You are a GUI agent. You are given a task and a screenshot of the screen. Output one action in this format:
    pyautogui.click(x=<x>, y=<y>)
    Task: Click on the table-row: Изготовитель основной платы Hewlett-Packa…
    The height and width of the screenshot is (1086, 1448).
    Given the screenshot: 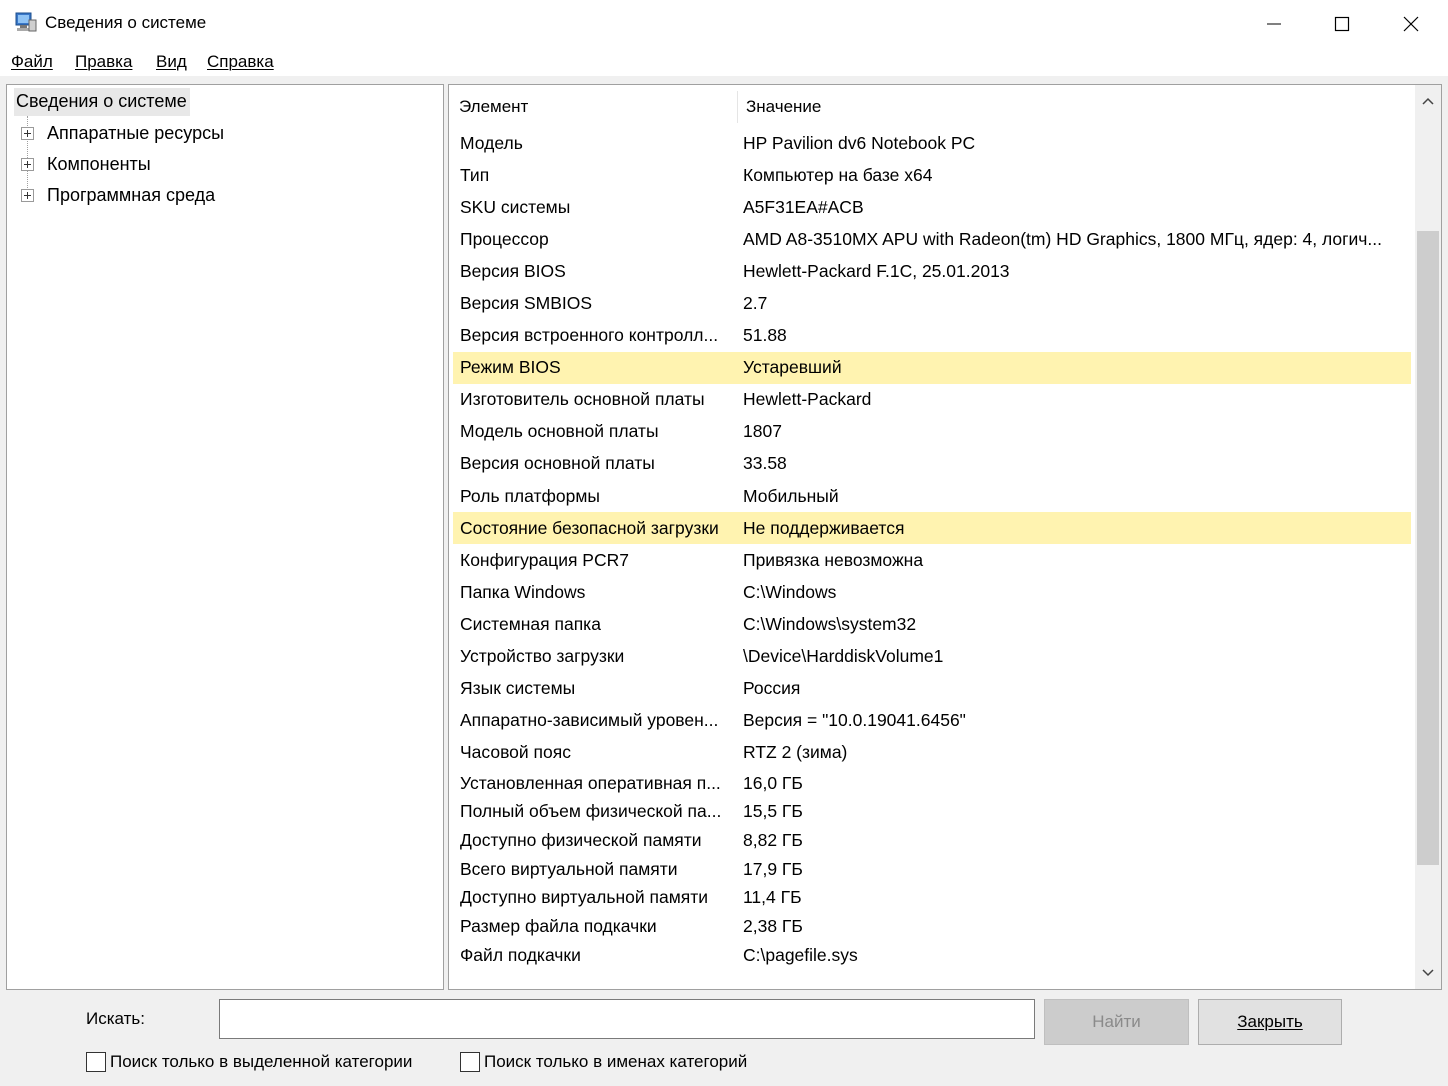 What is the action you would take?
    pyautogui.click(x=932, y=400)
    